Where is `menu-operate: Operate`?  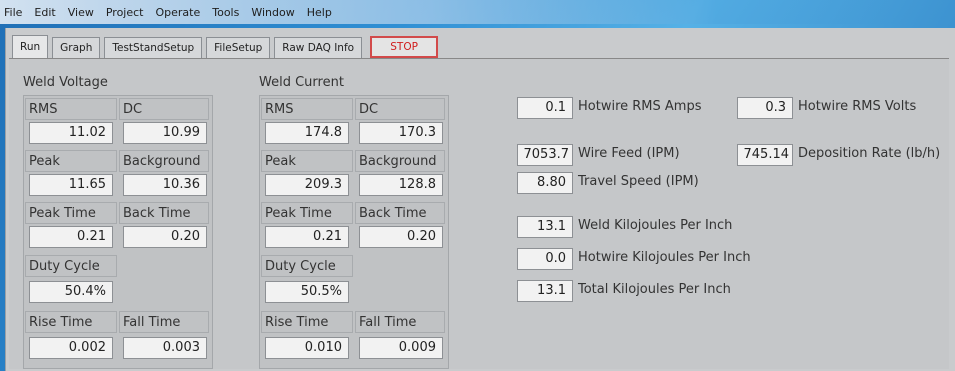
menu-operate: Operate is located at coordinates (177, 12).